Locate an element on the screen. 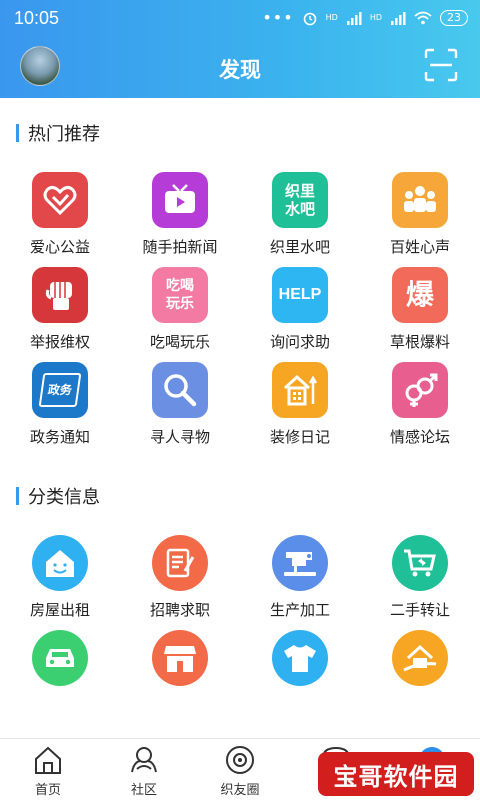 The height and width of the screenshot is (800, 480). house-arrow-icon is located at coordinates (420, 658).